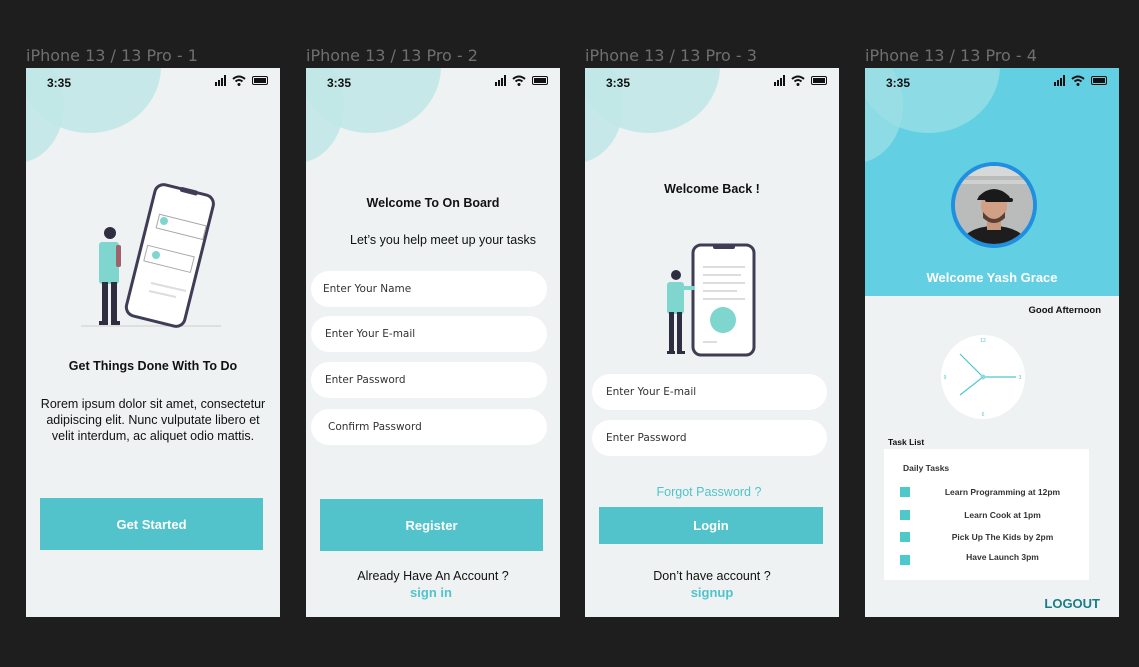 The height and width of the screenshot is (667, 1139). I want to click on login-button: Login, so click(711, 525).